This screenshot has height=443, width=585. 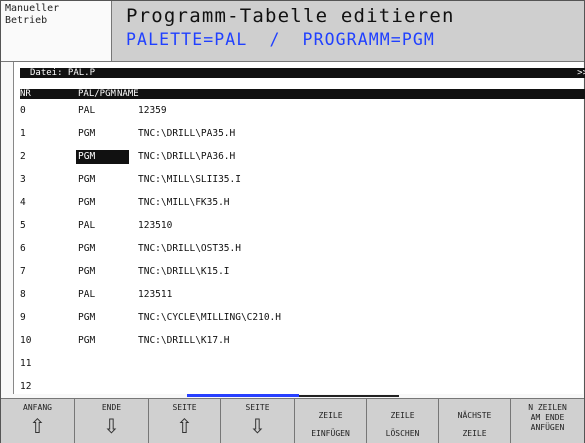 What do you see at coordinates (184, 407) in the screenshot?
I see `softkey-seite-up-label: SEITE` at bounding box center [184, 407].